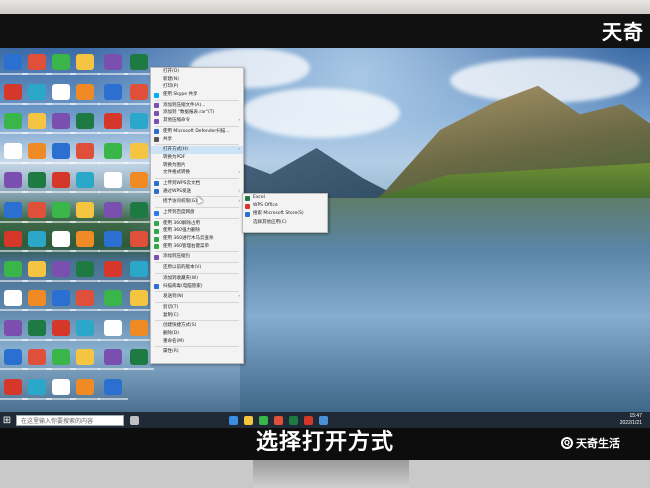  What do you see at coordinates (197, 257) in the screenshot?
I see `menu-item: 添加到压缩包` at bounding box center [197, 257].